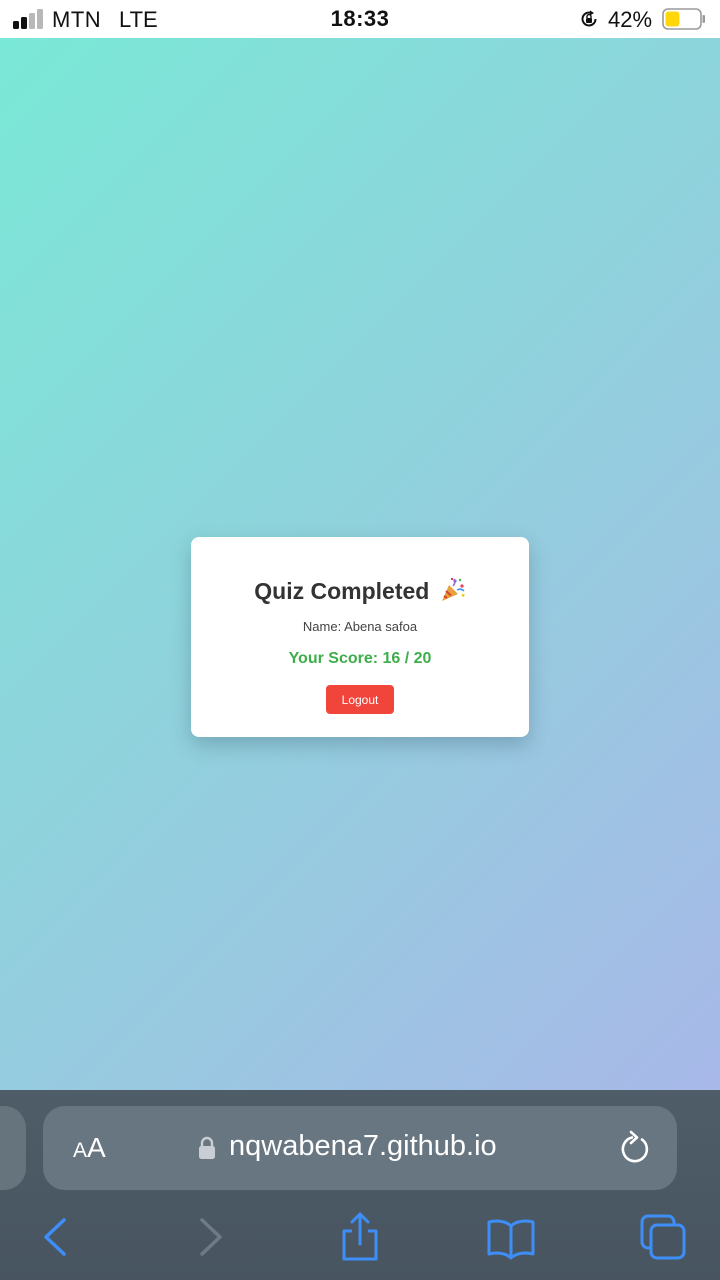 This screenshot has width=720, height=1280. I want to click on share-icon, so click(360, 1237).